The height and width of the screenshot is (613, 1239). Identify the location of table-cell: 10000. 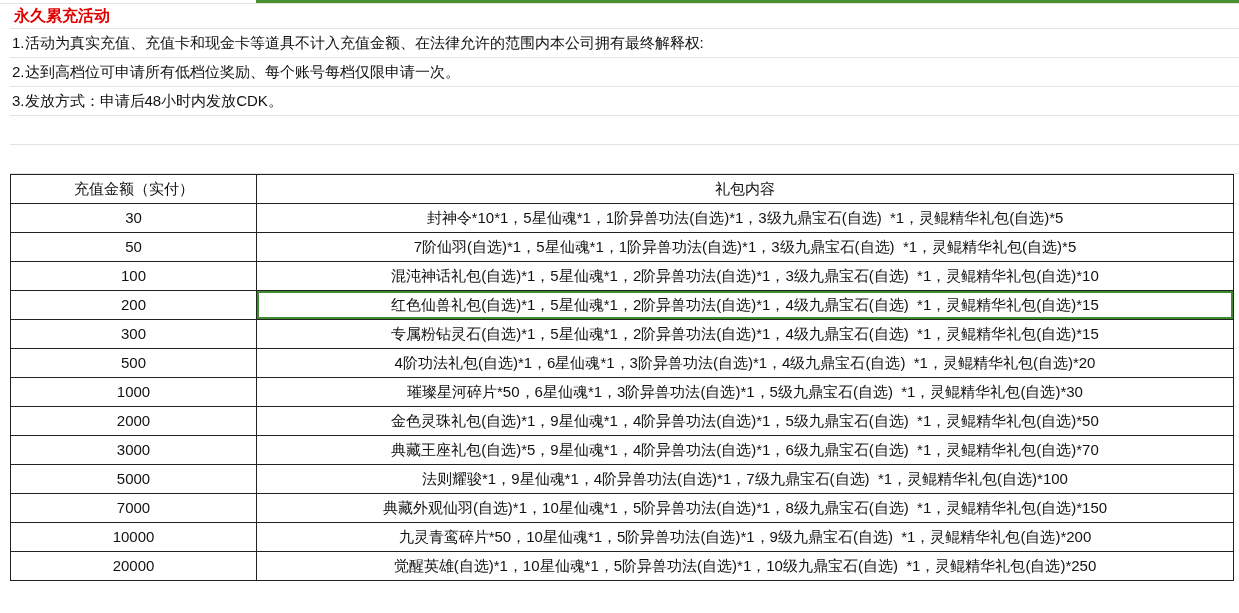
(134, 537).